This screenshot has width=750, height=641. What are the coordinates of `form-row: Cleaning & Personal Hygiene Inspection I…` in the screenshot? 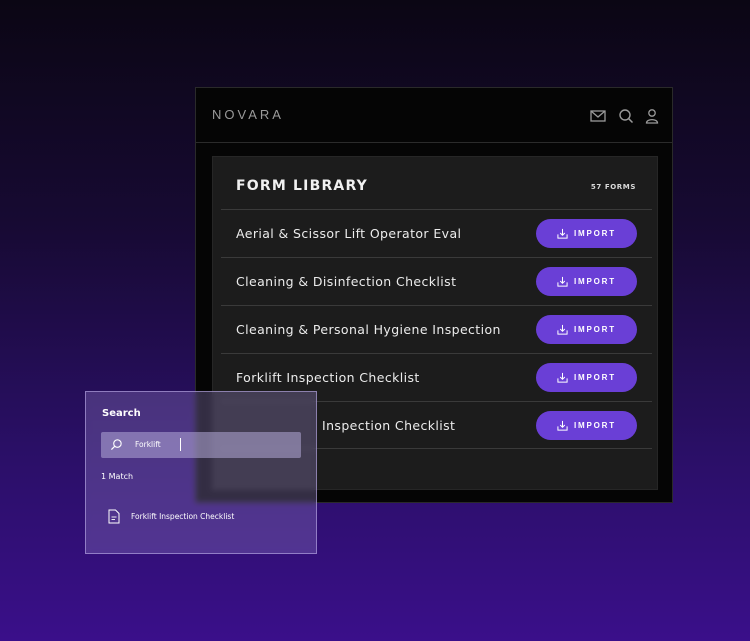 It's located at (436, 329).